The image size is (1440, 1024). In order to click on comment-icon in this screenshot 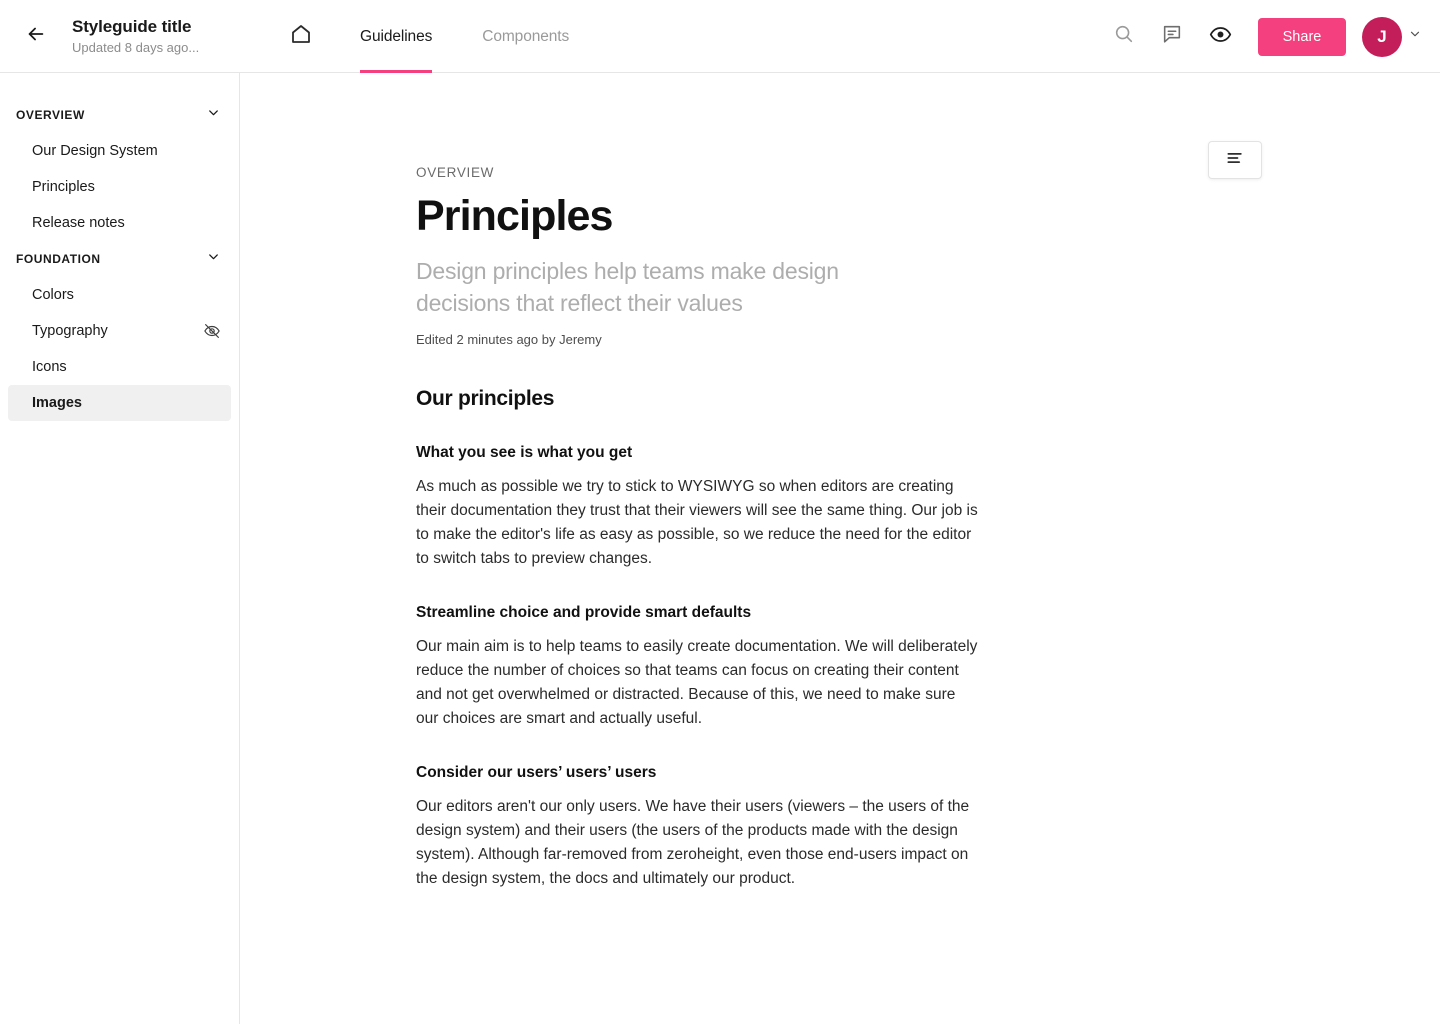, I will do `click(1172, 36)`.